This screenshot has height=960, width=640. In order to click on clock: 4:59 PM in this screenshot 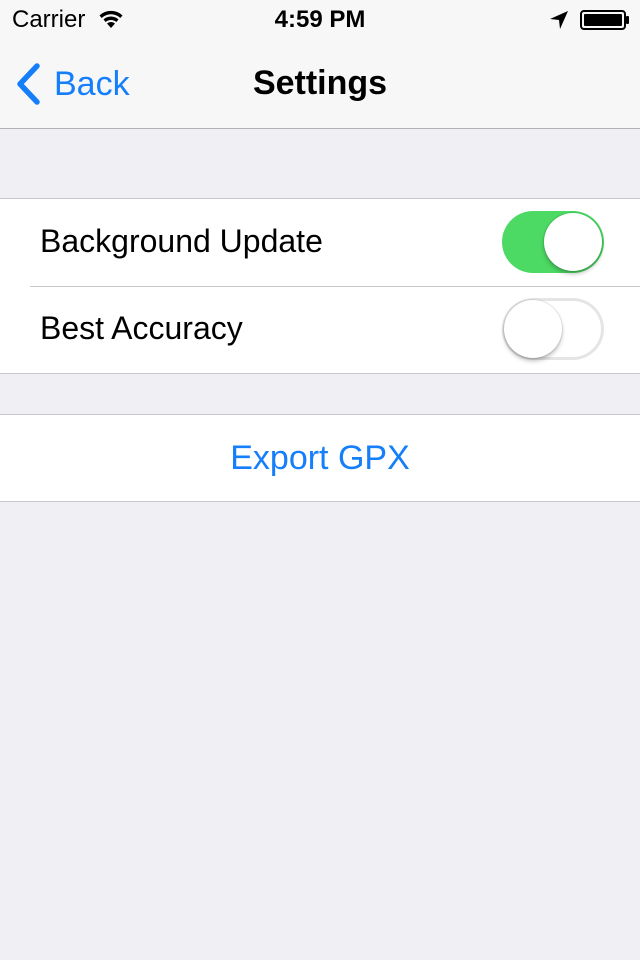, I will do `click(320, 19)`.